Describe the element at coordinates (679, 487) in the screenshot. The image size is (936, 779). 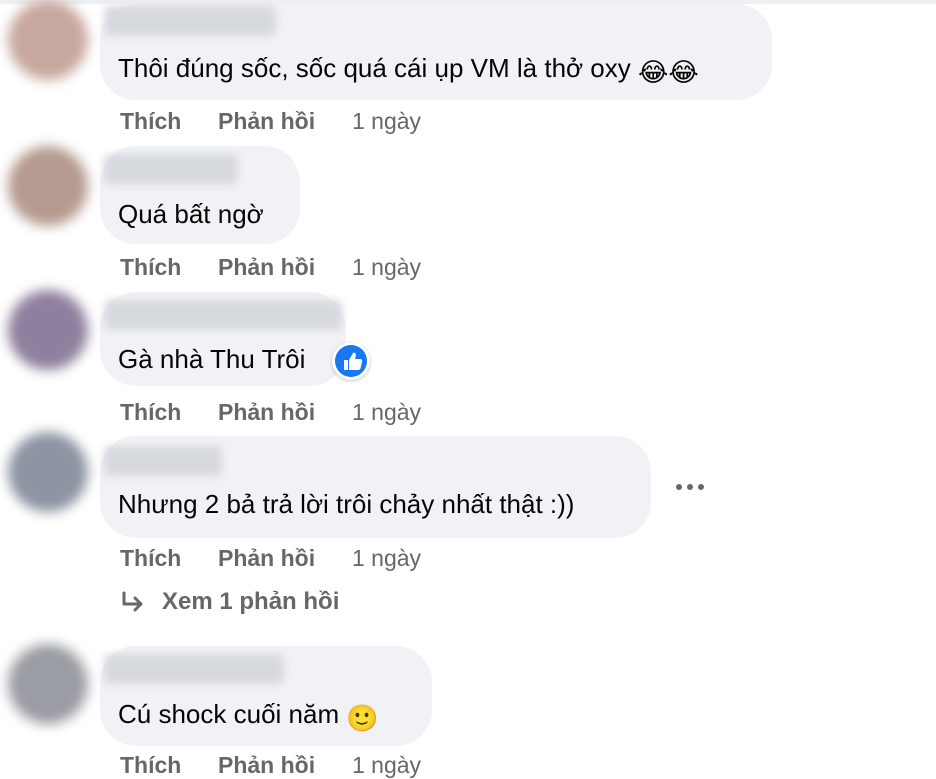
I see `more-options-icon` at that location.